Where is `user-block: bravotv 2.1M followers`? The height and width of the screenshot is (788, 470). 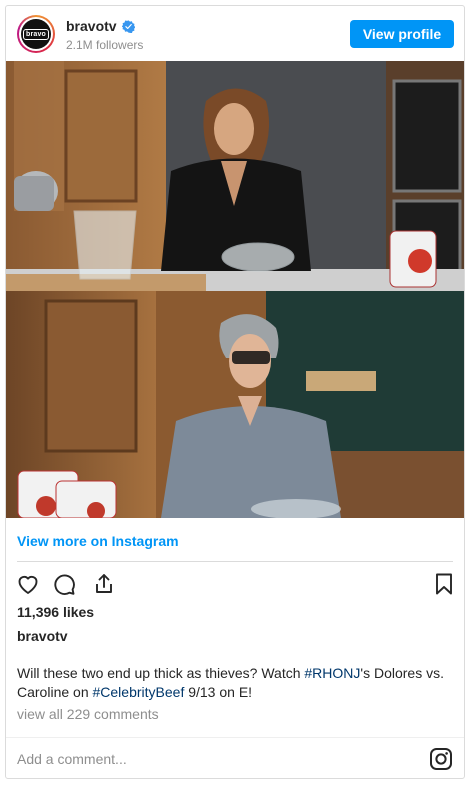
user-block: bravotv 2.1M followers is located at coordinates (104, 34).